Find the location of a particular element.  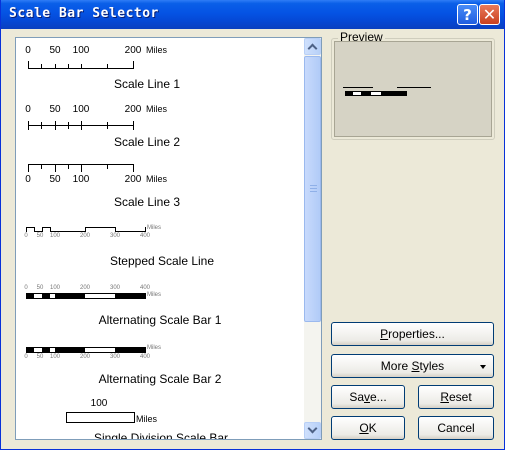

style-name: Scale Line 2 is located at coordinates (147, 142).